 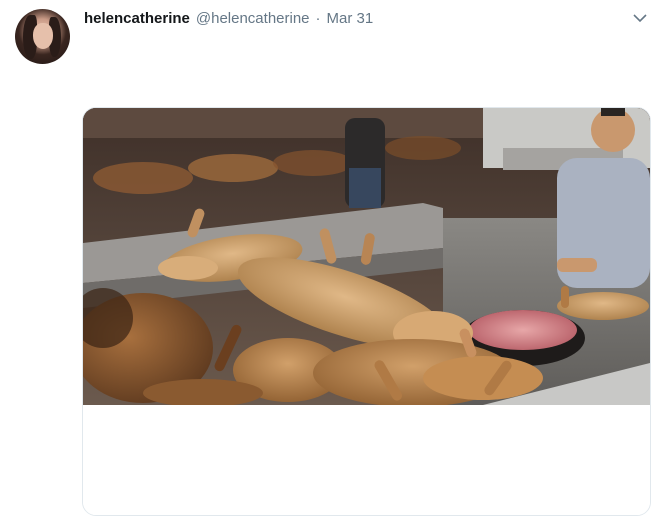 I want to click on display-name: helencatherine, so click(x=137, y=18).